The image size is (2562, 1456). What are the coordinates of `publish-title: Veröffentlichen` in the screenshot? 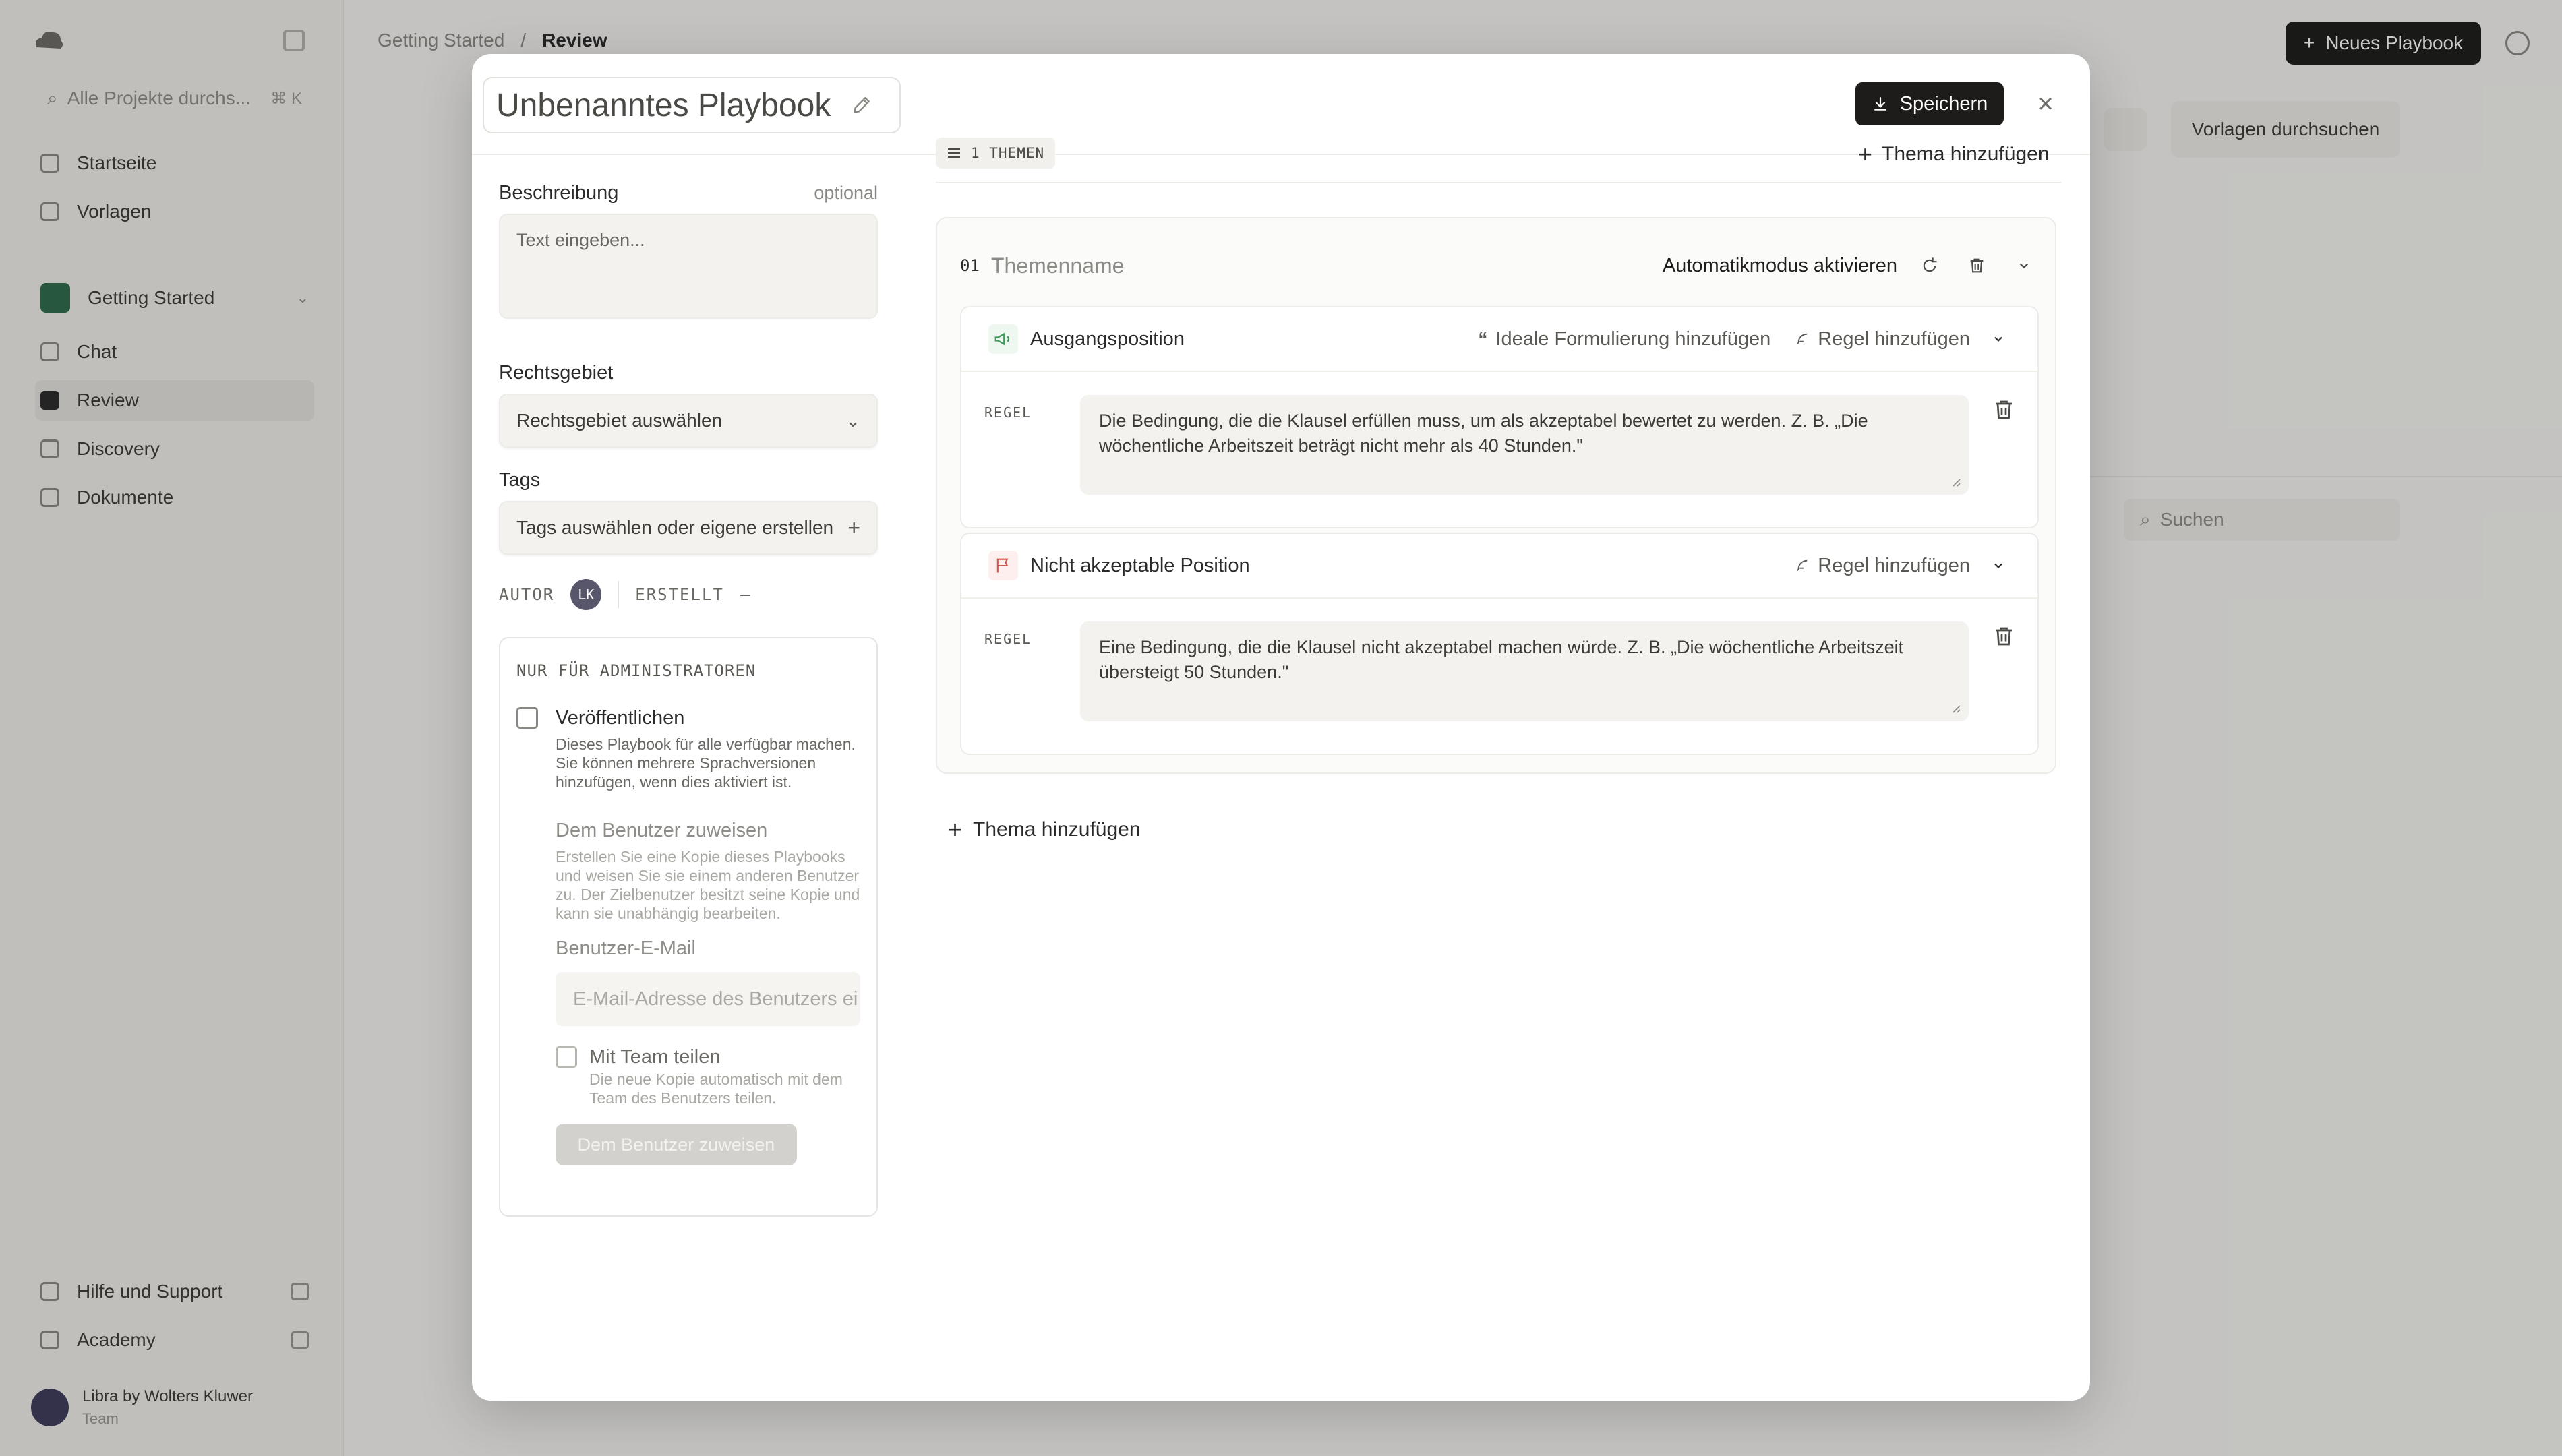 It's located at (621, 718).